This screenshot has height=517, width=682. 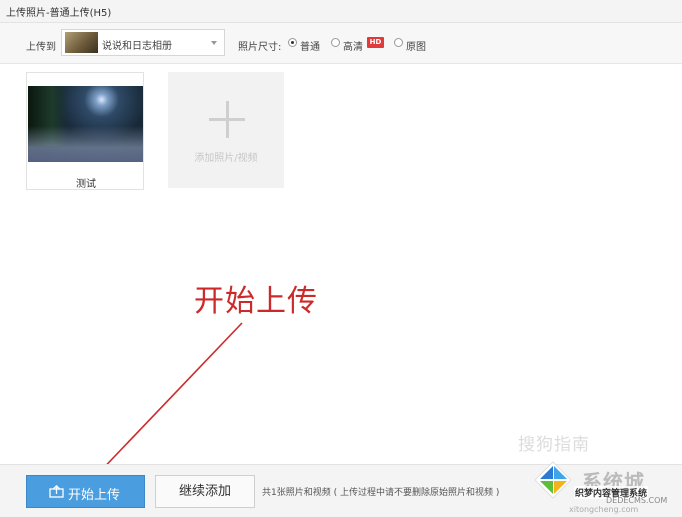 What do you see at coordinates (335, 42) in the screenshot?
I see `size-hd-radio` at bounding box center [335, 42].